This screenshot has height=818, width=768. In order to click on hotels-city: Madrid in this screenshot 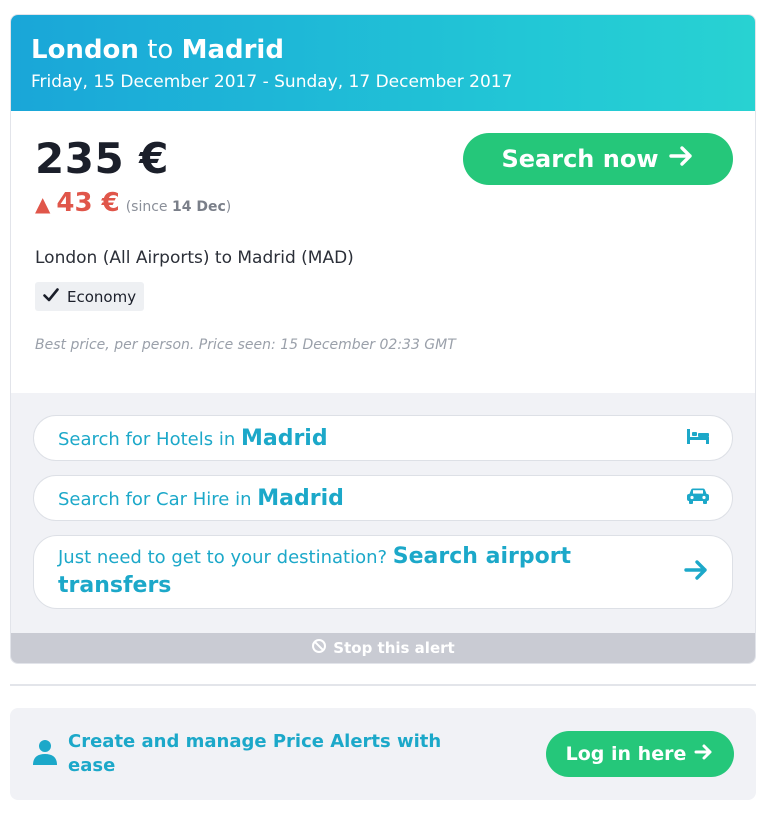, I will do `click(284, 438)`.